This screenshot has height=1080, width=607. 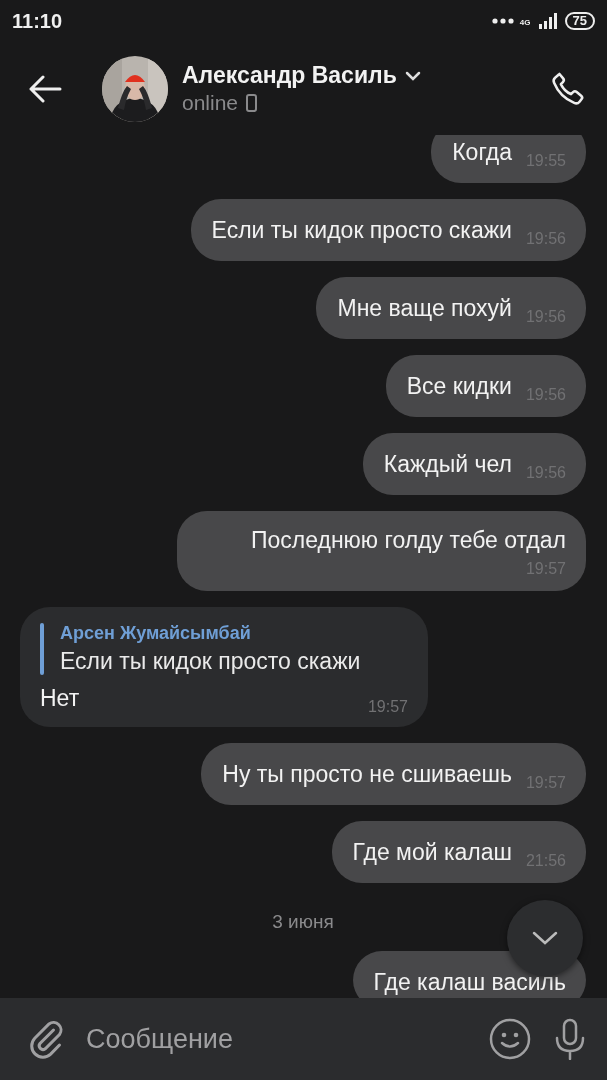 What do you see at coordinates (45, 88) in the screenshot?
I see `back-icon` at bounding box center [45, 88].